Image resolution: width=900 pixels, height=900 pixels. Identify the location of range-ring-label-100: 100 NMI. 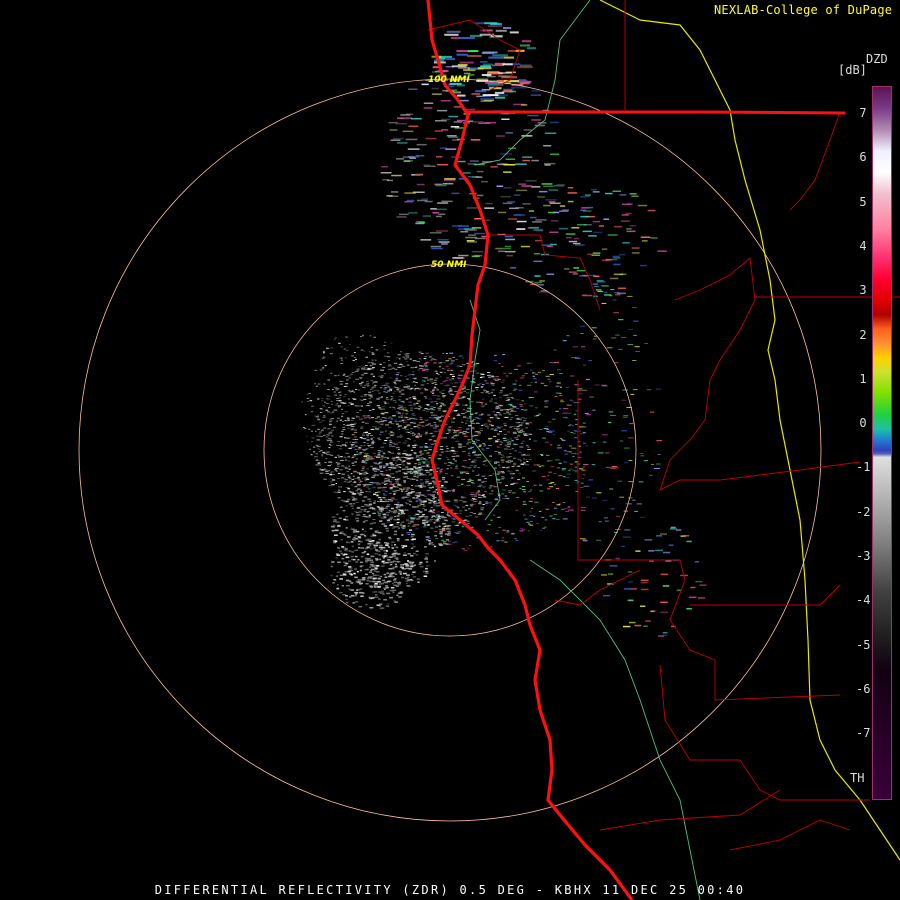
(449, 80).